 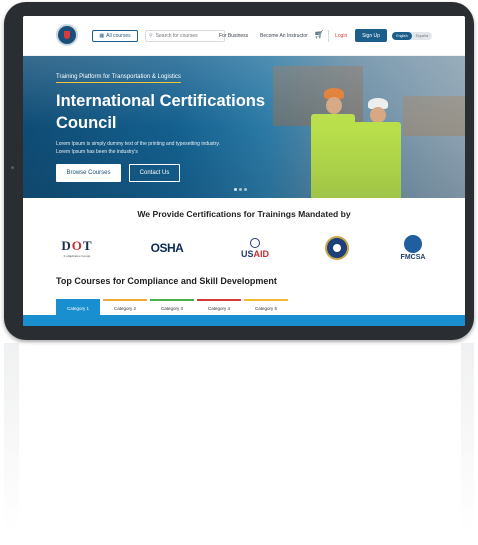 What do you see at coordinates (151, 36) in the screenshot?
I see `search-icon: ⚲` at bounding box center [151, 36].